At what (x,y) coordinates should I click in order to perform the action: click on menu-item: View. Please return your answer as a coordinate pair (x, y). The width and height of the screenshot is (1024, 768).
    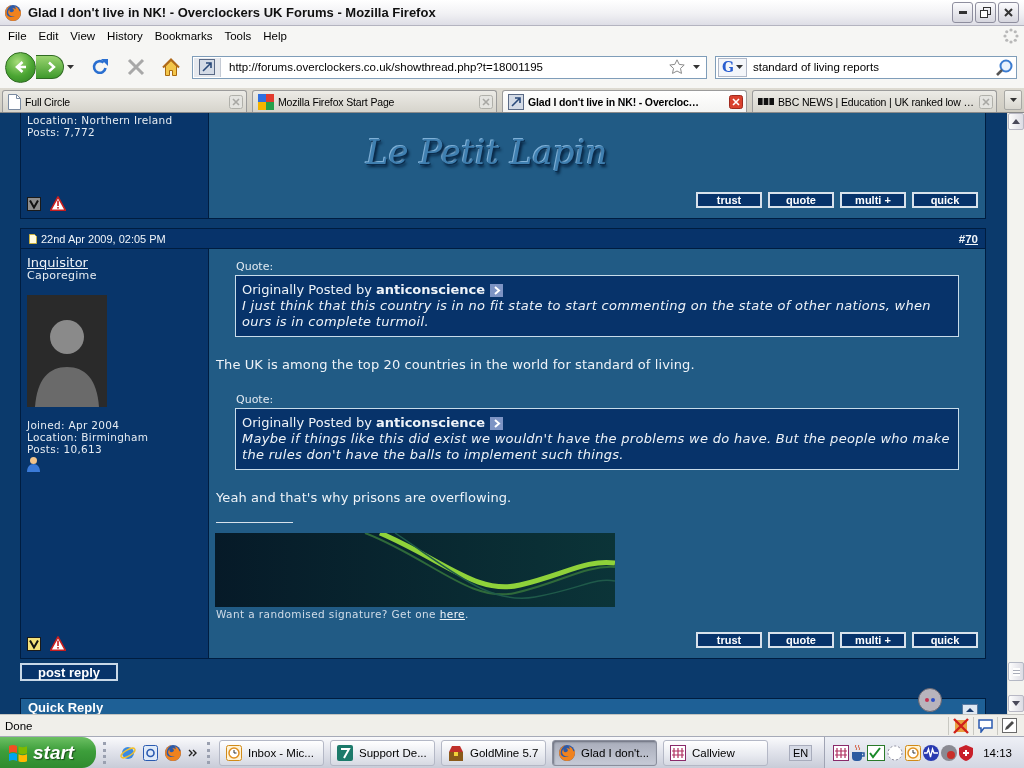
    Looking at the image, I should click on (83, 36).